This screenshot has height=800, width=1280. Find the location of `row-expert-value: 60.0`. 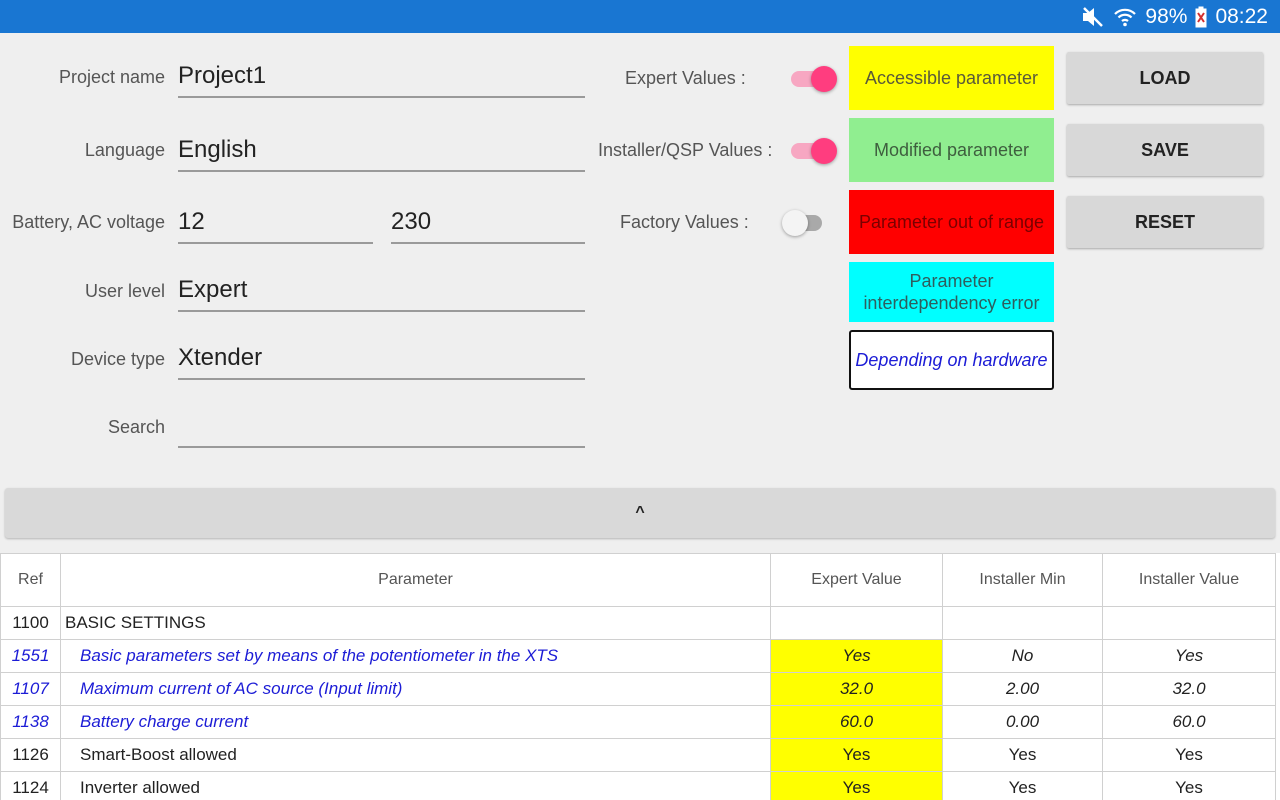

row-expert-value: 60.0 is located at coordinates (856, 722).